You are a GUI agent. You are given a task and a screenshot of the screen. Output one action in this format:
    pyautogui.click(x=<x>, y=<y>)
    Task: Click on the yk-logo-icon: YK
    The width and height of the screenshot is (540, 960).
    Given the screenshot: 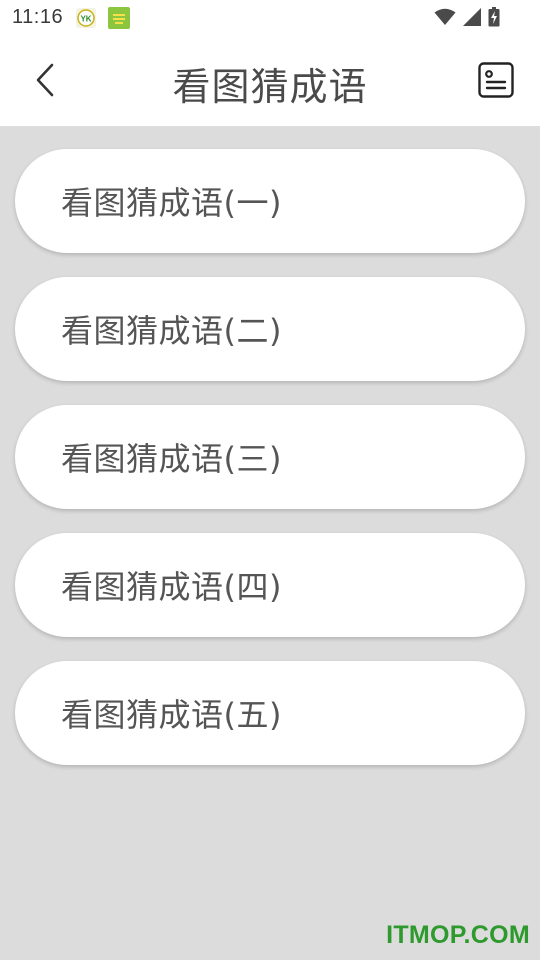 What is the action you would take?
    pyautogui.click(x=86, y=18)
    